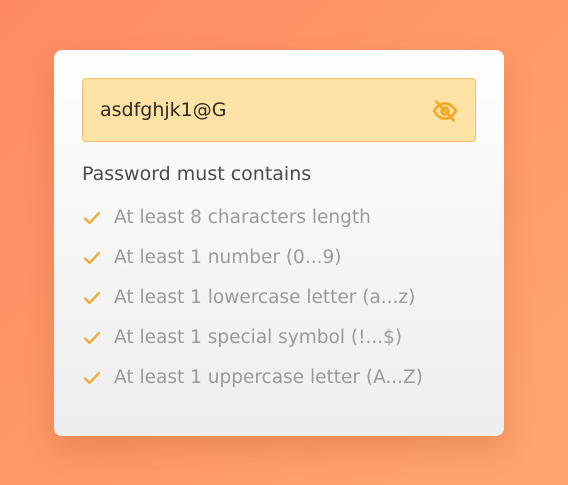 This screenshot has width=568, height=485. What do you see at coordinates (228, 257) in the screenshot?
I see `requirement-label: At least 1 number (0...9)` at bounding box center [228, 257].